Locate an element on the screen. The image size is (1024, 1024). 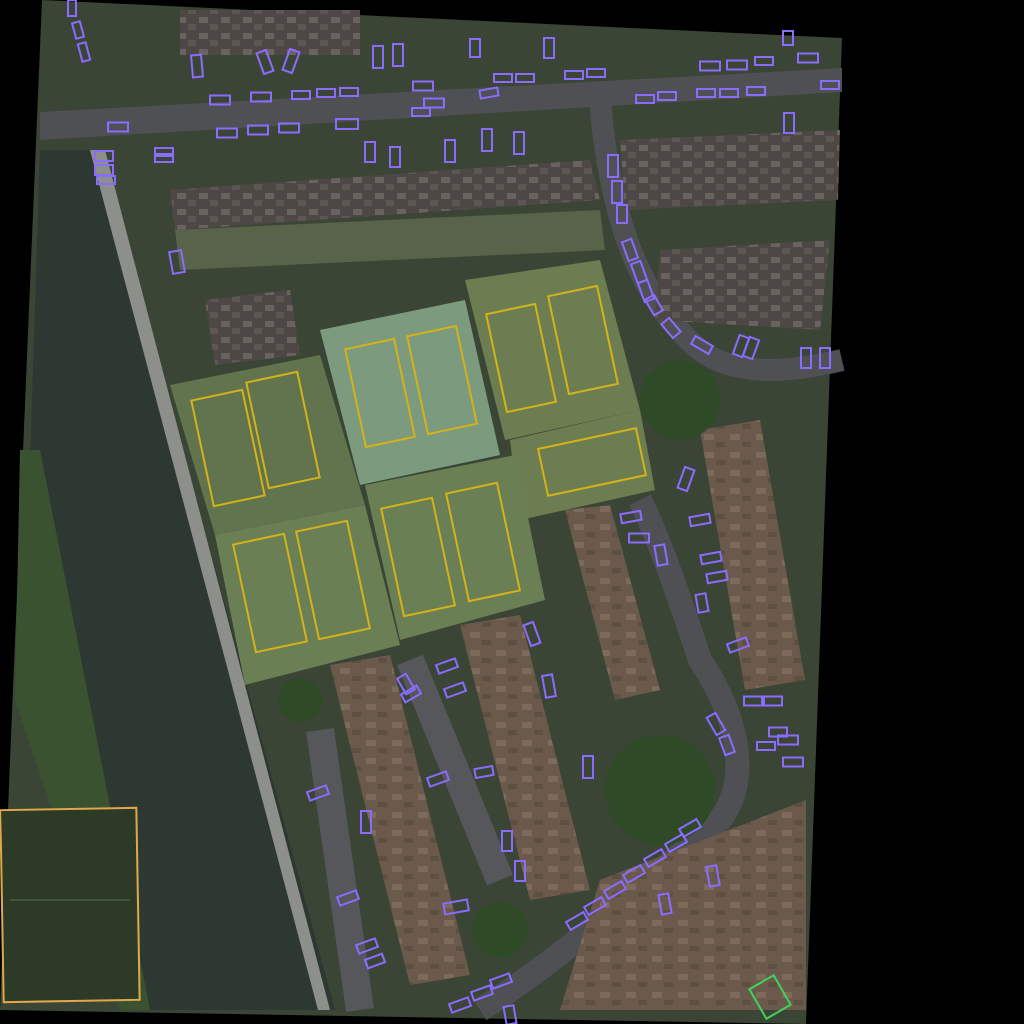
houses-north is located at coordinates (270, 32).